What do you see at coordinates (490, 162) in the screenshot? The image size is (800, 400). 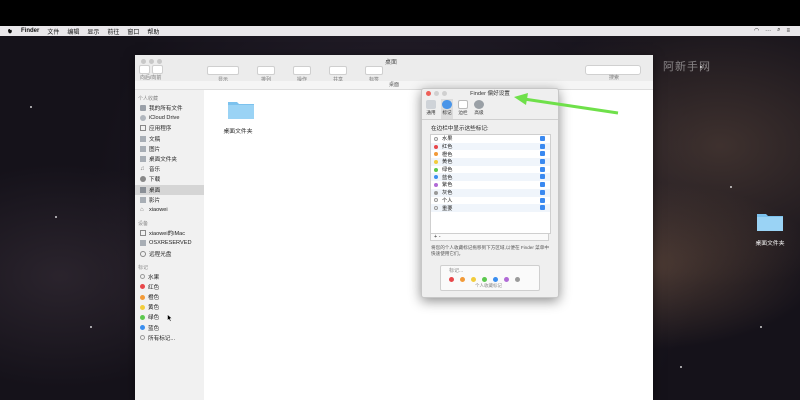 I see `tag-row: 黄色` at bounding box center [490, 162].